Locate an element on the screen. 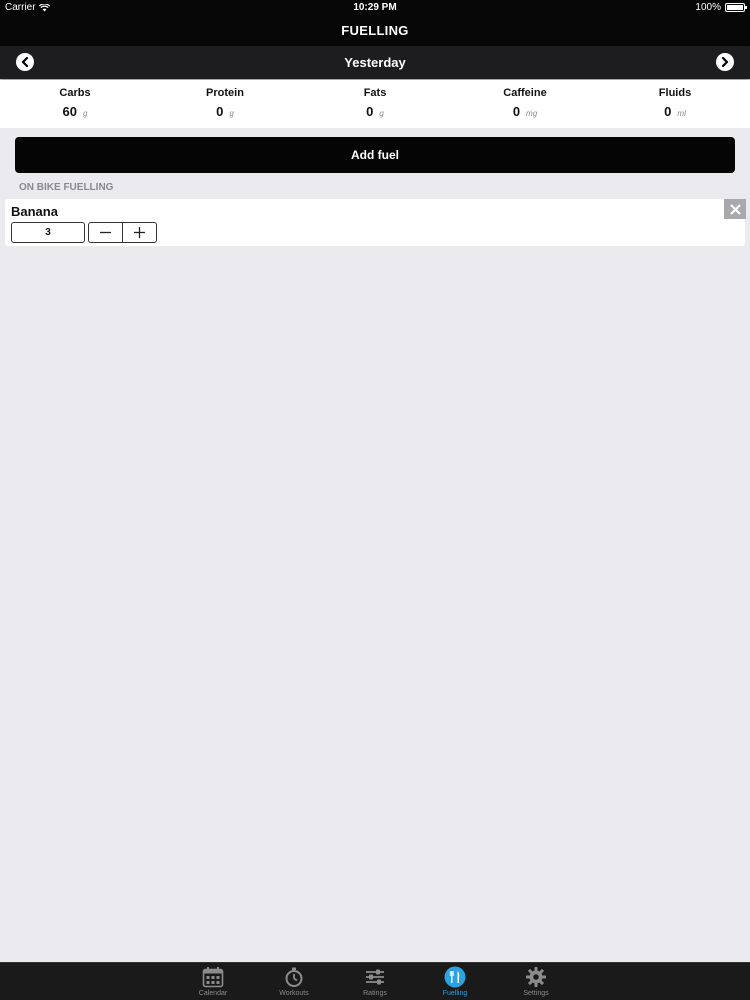 Image resolution: width=750 pixels, height=1000 pixels. chevron-right-icon is located at coordinates (725, 62).